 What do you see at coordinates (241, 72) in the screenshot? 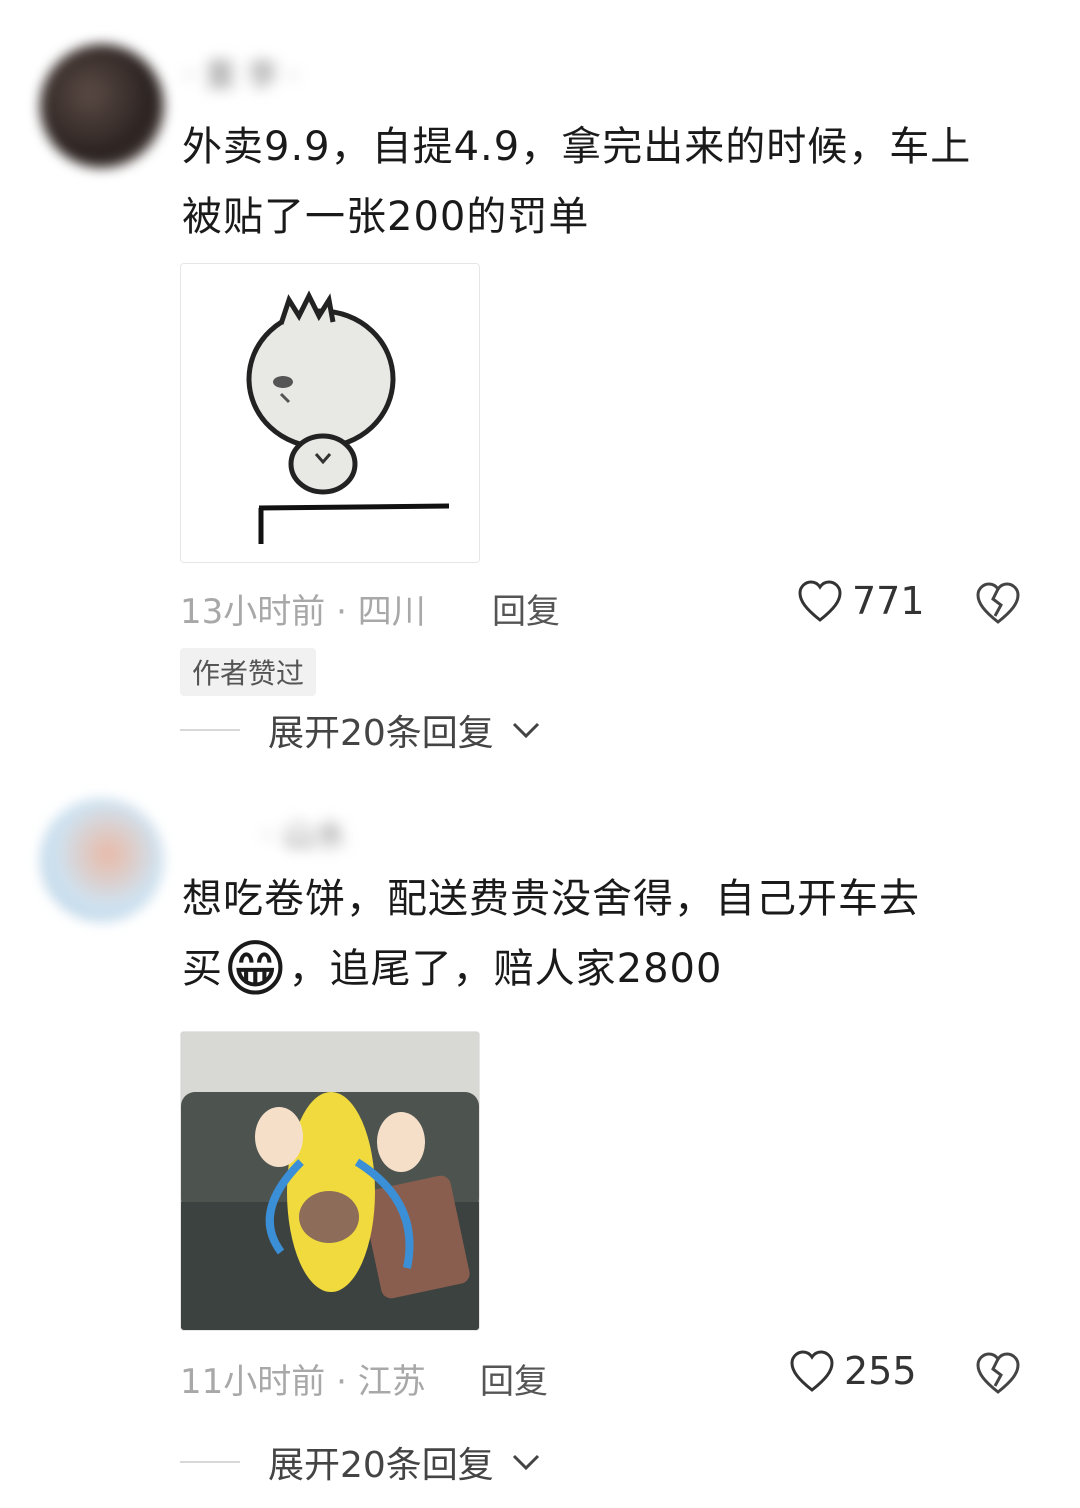
I see `username: · 重 李 ·` at bounding box center [241, 72].